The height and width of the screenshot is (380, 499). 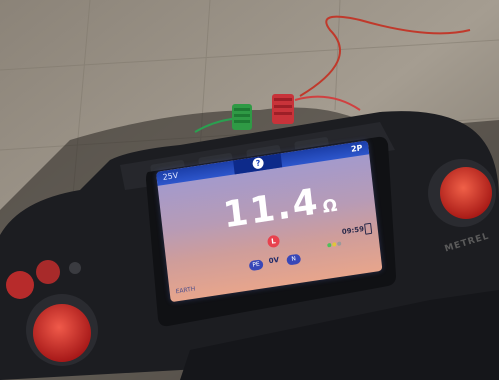 I want to click on right-knob-icon, so click(x=466, y=193).